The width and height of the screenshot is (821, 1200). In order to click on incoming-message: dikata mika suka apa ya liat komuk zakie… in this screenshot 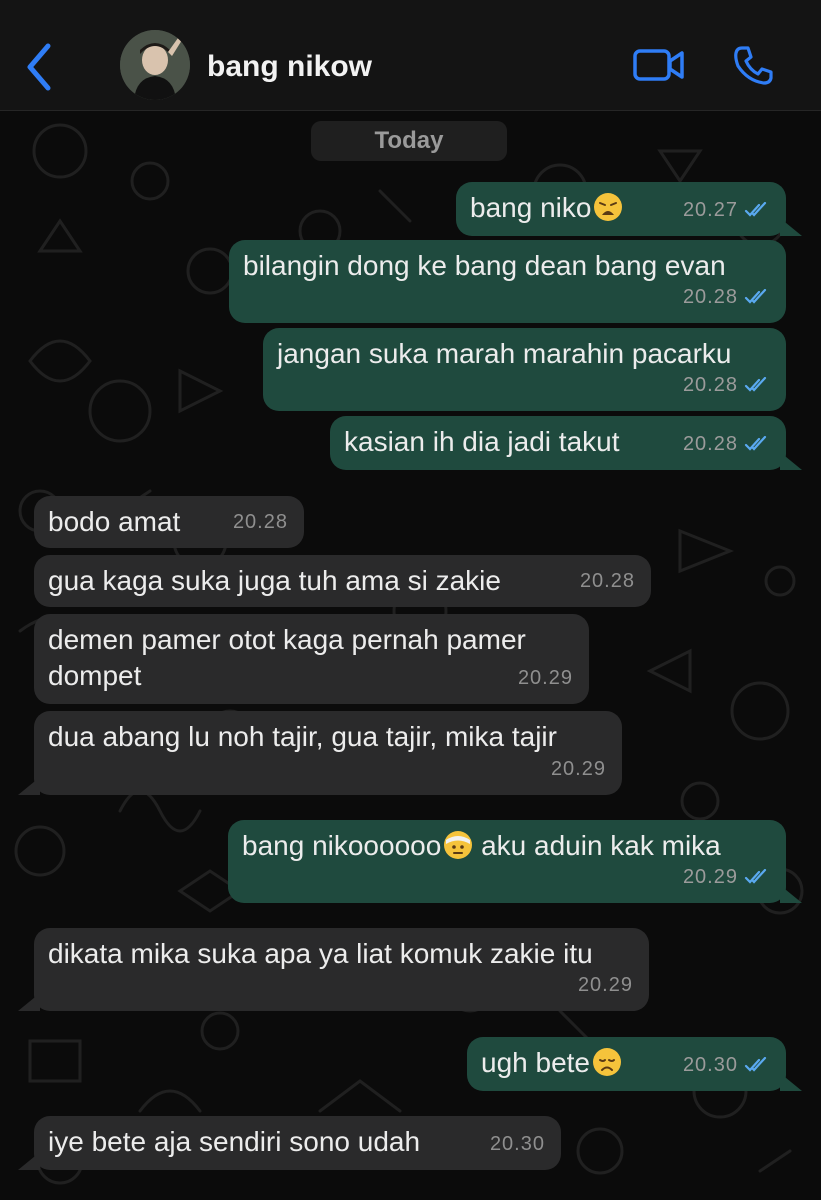, I will do `click(333, 969)`.